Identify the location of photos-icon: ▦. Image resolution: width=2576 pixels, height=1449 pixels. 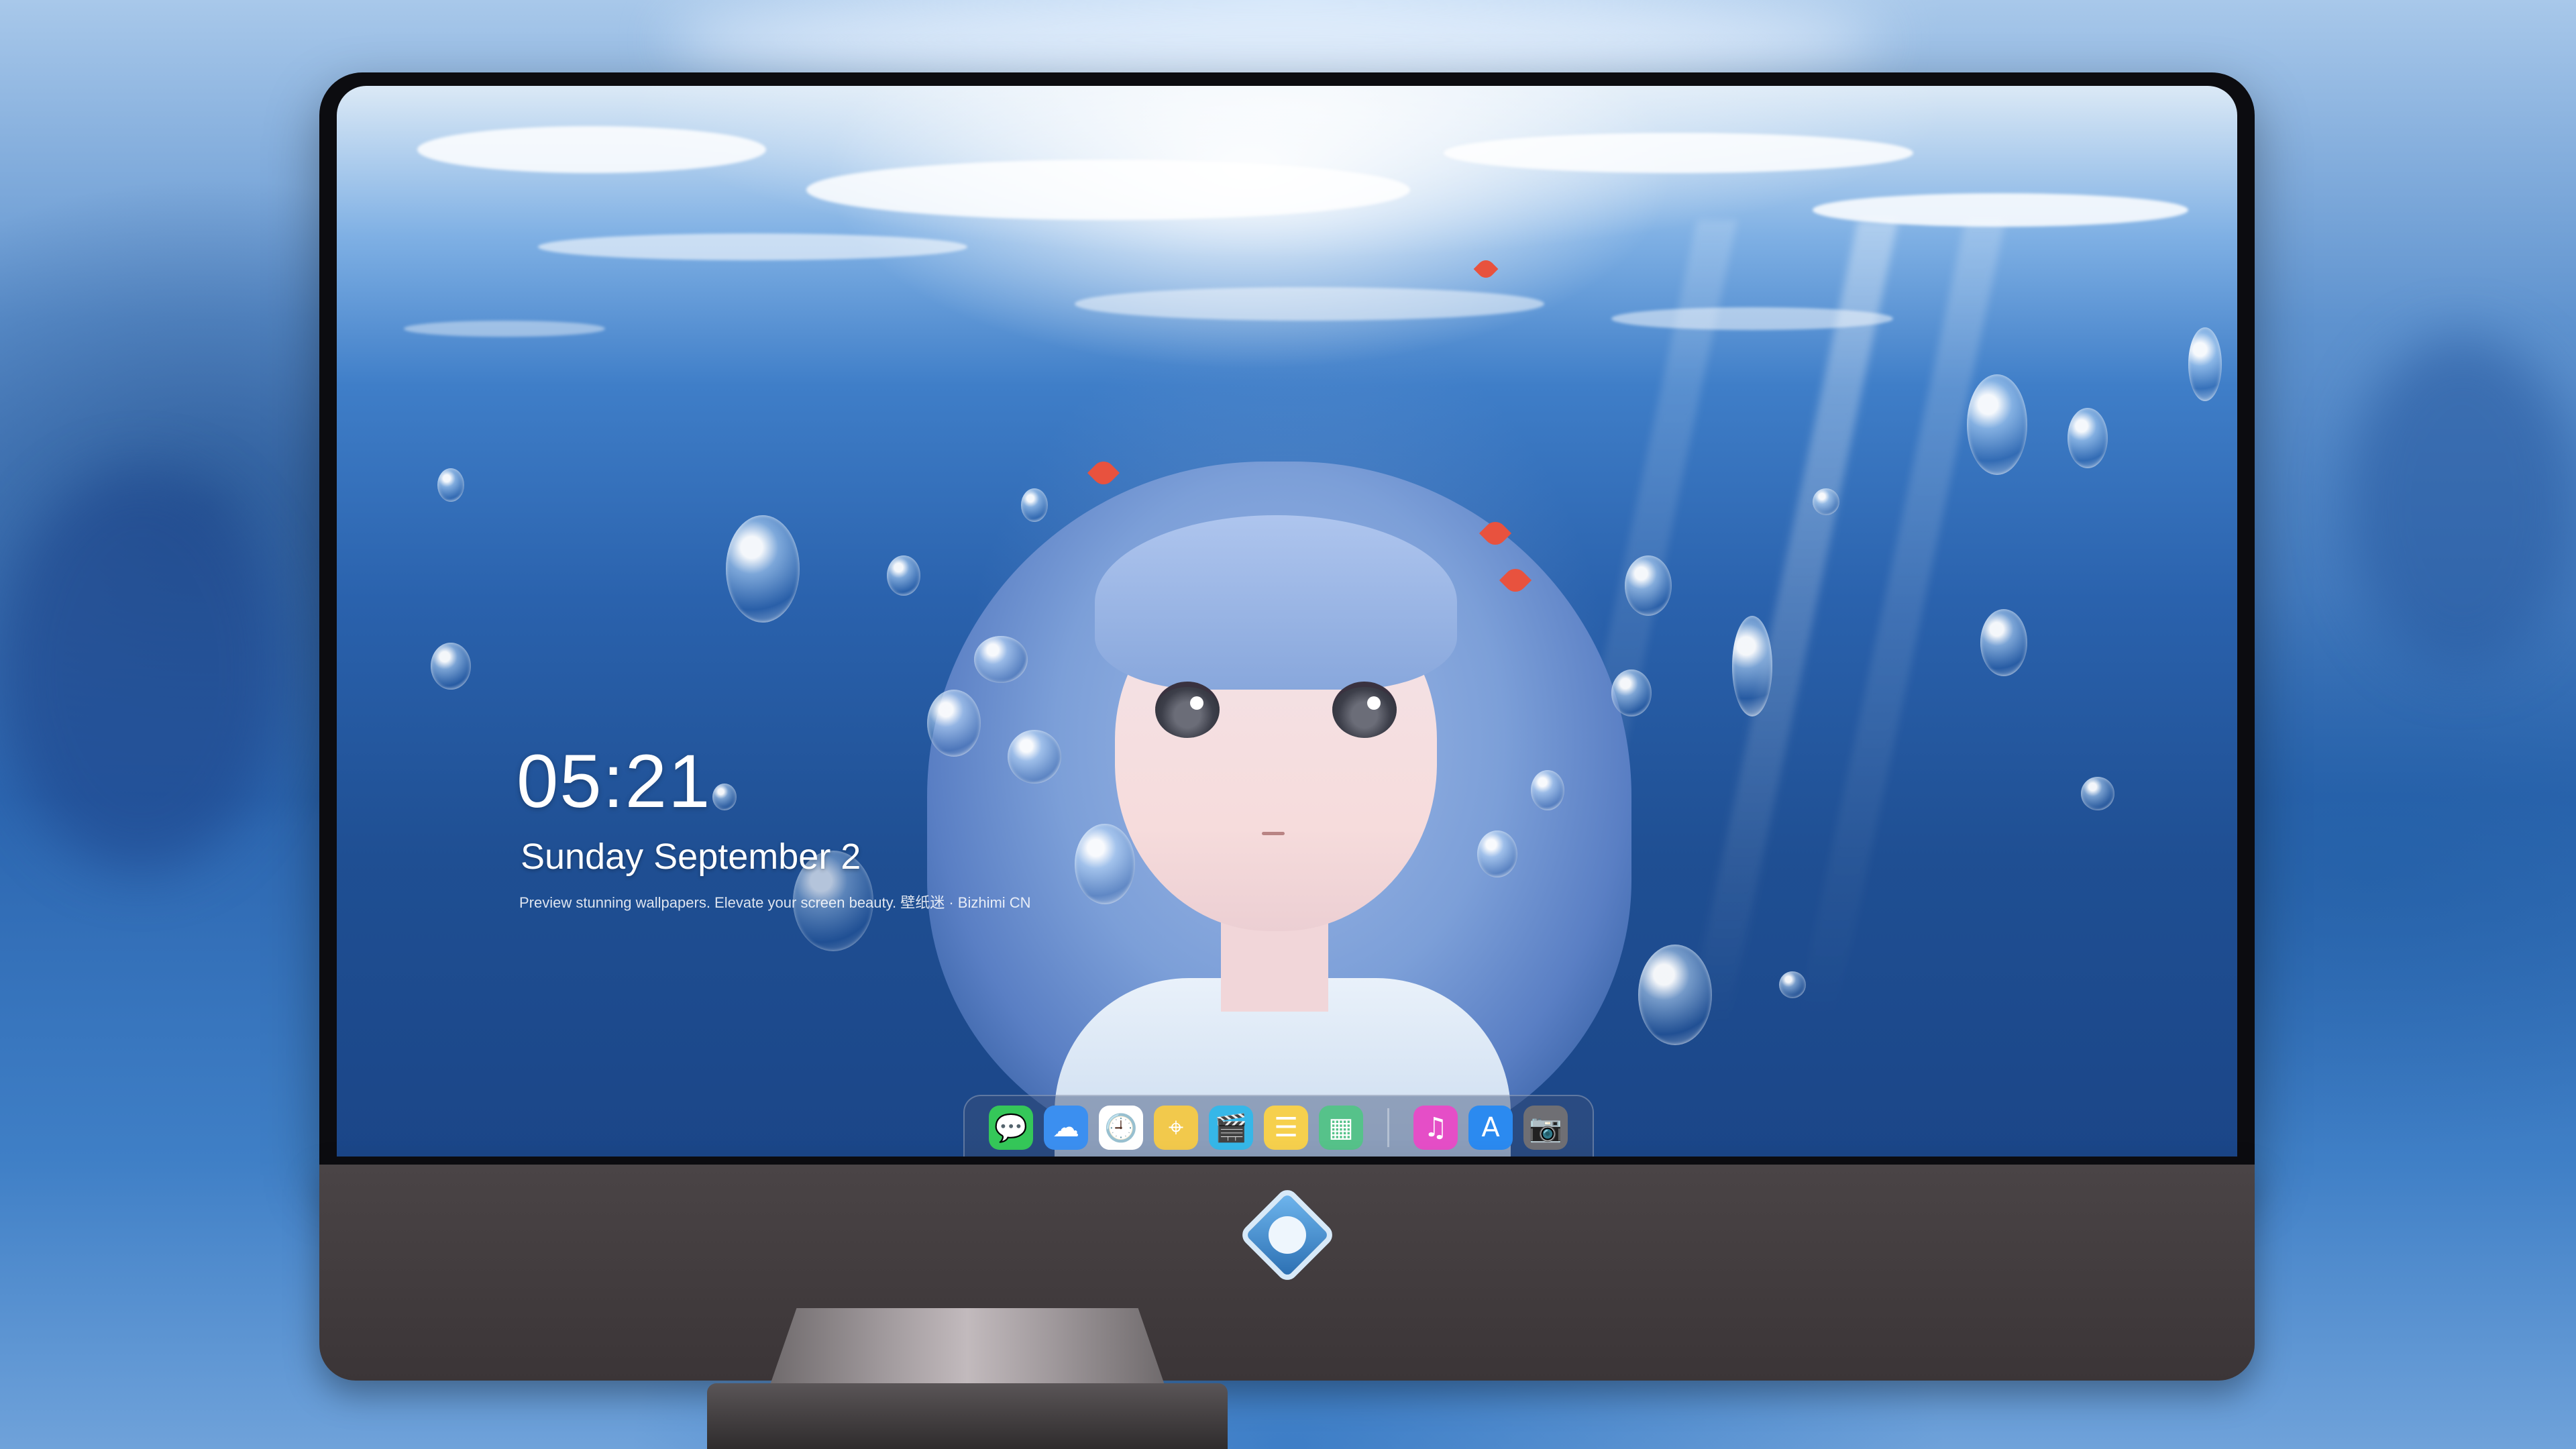
(1341, 1128).